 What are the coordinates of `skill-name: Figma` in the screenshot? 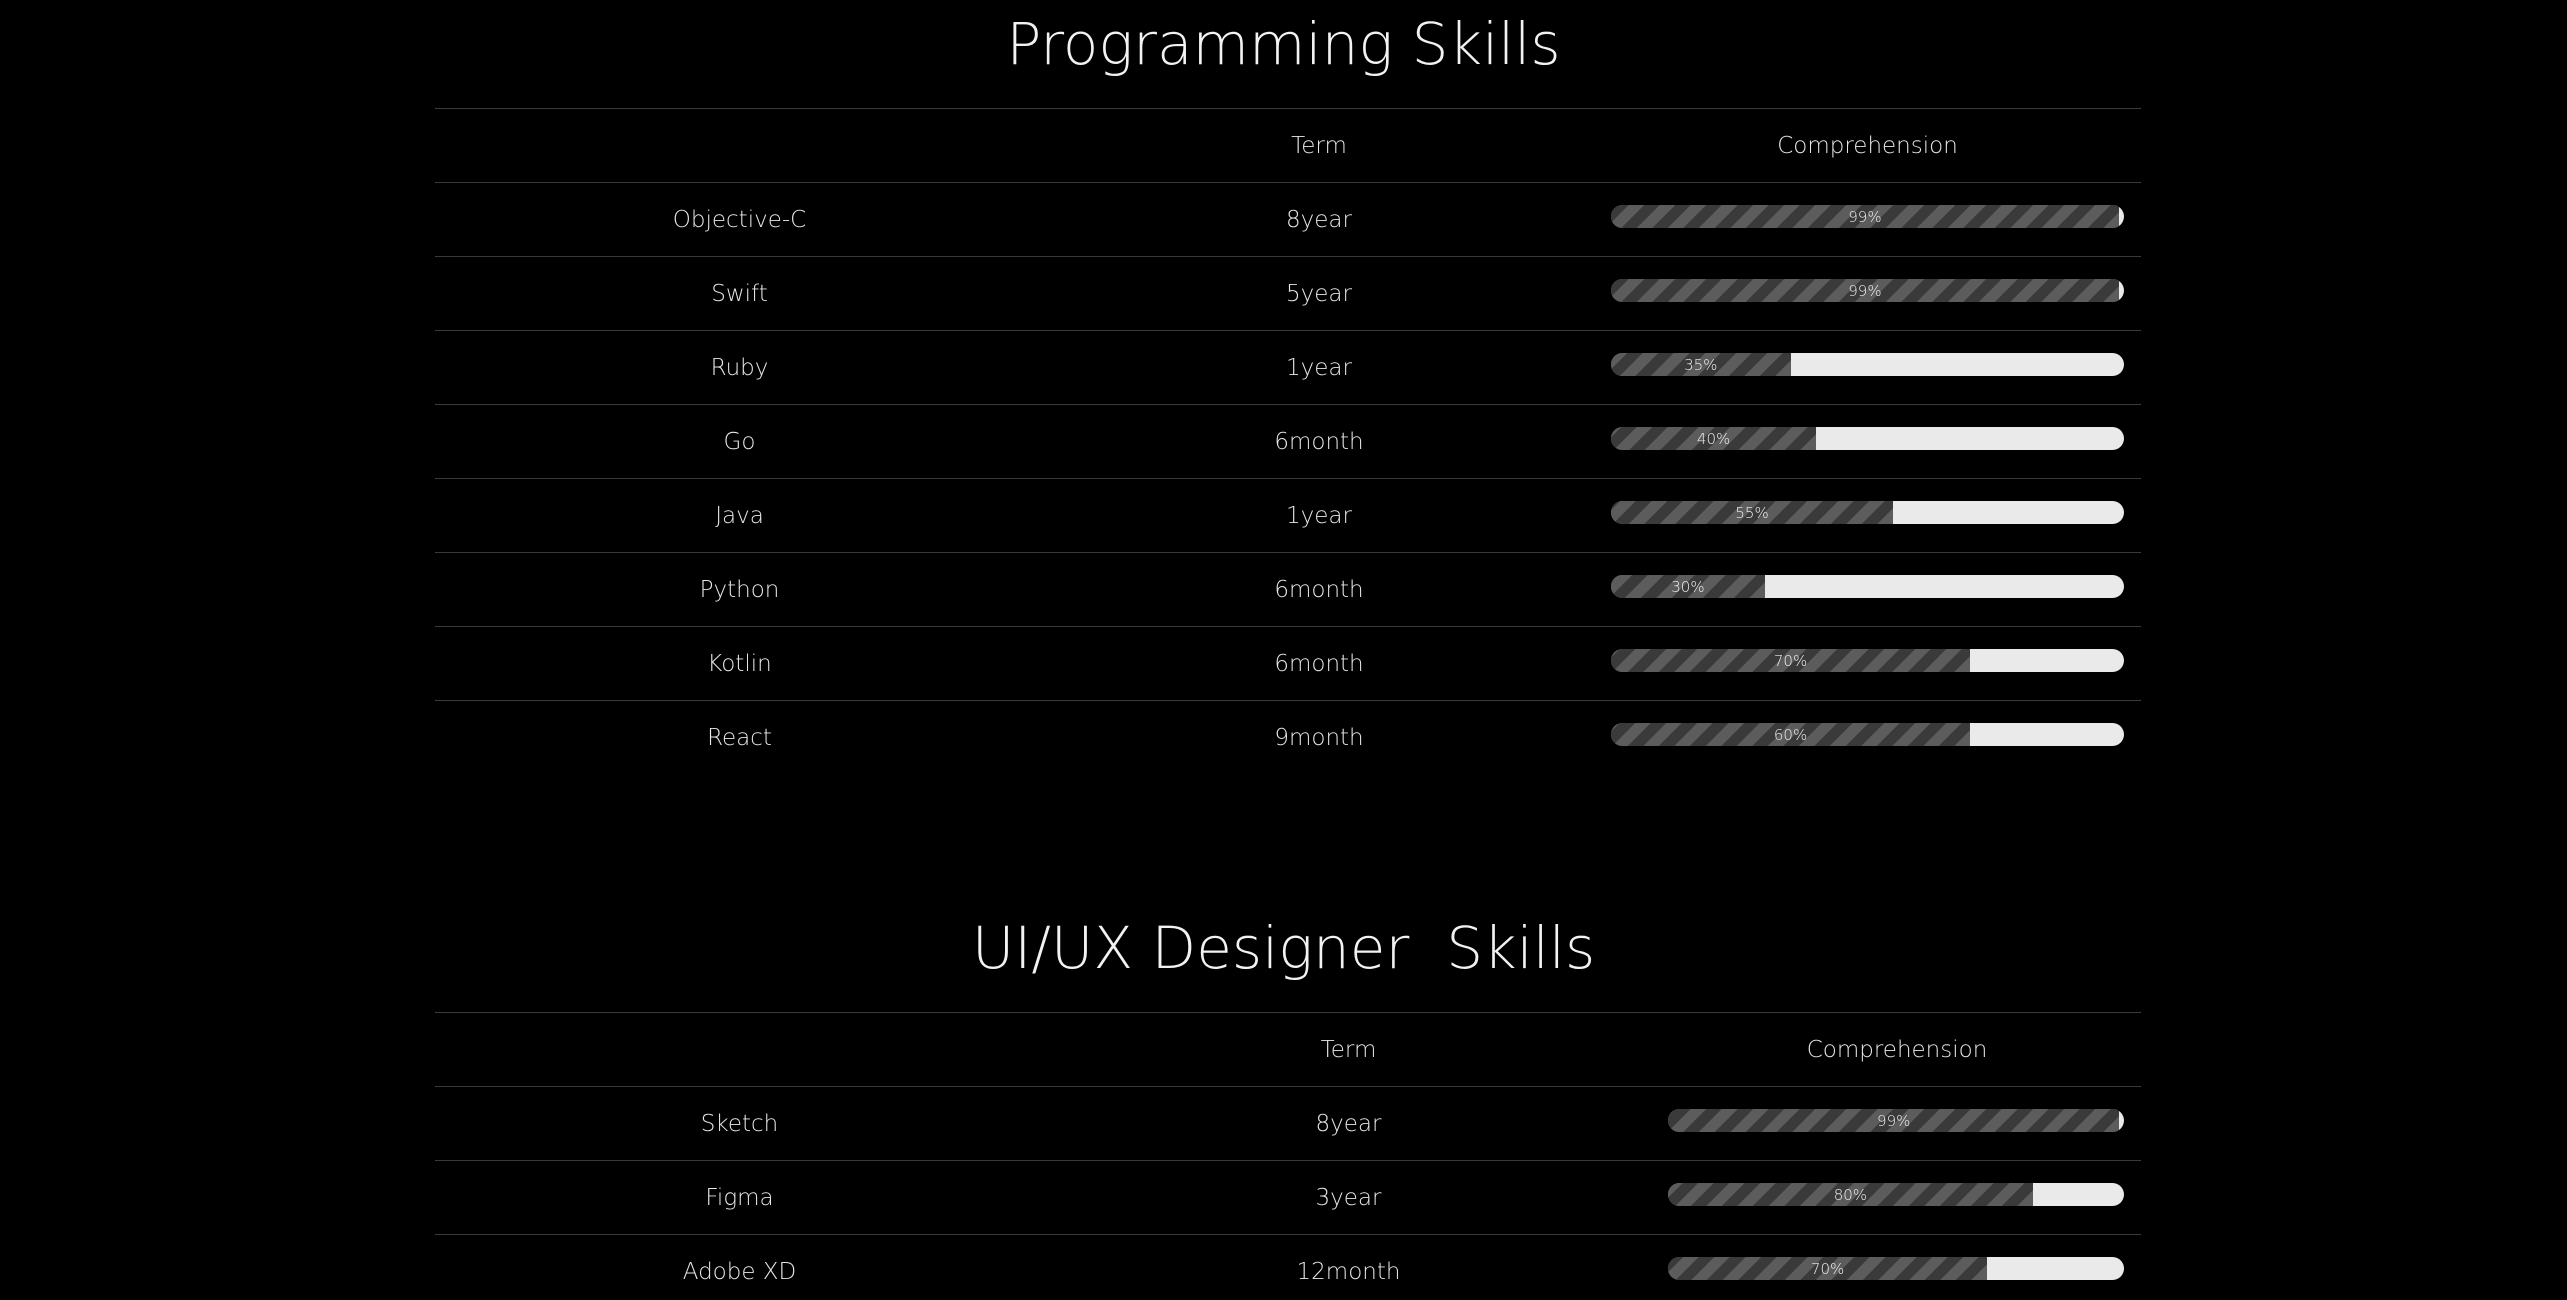 It's located at (739, 1197).